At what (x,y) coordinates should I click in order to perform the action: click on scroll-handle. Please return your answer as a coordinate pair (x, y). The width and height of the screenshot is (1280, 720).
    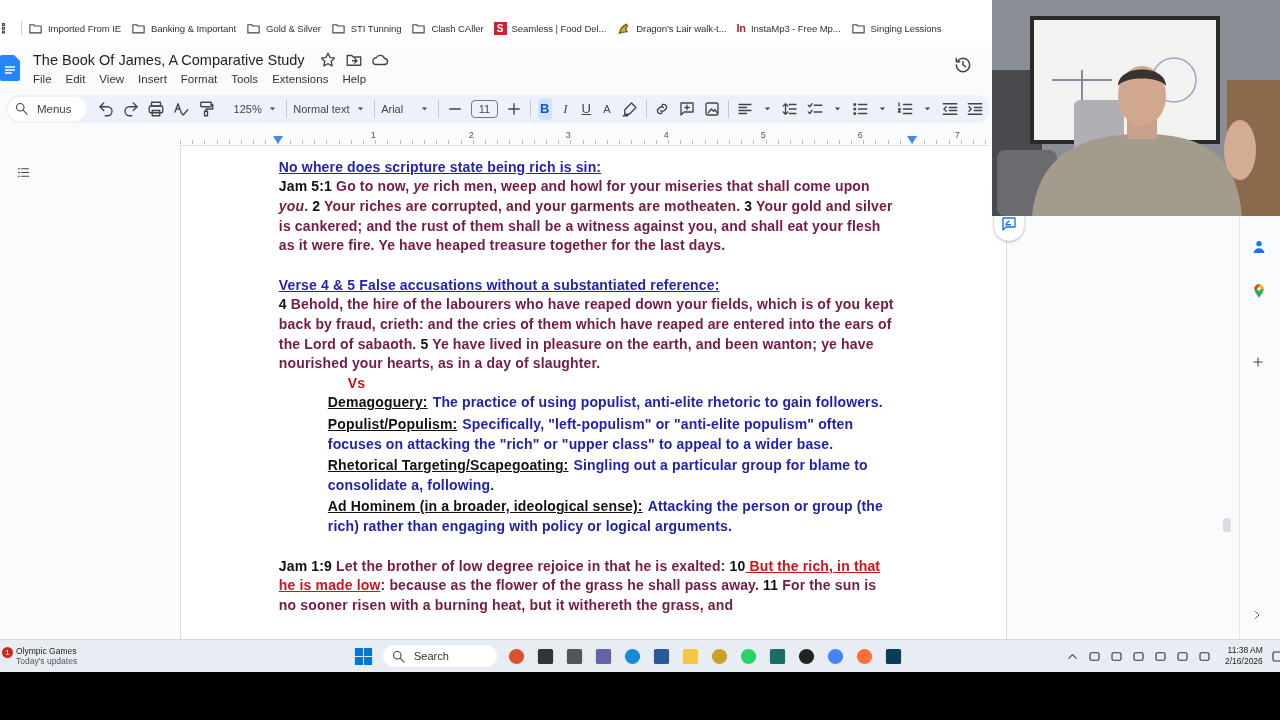
    Looking at the image, I should click on (1227, 524).